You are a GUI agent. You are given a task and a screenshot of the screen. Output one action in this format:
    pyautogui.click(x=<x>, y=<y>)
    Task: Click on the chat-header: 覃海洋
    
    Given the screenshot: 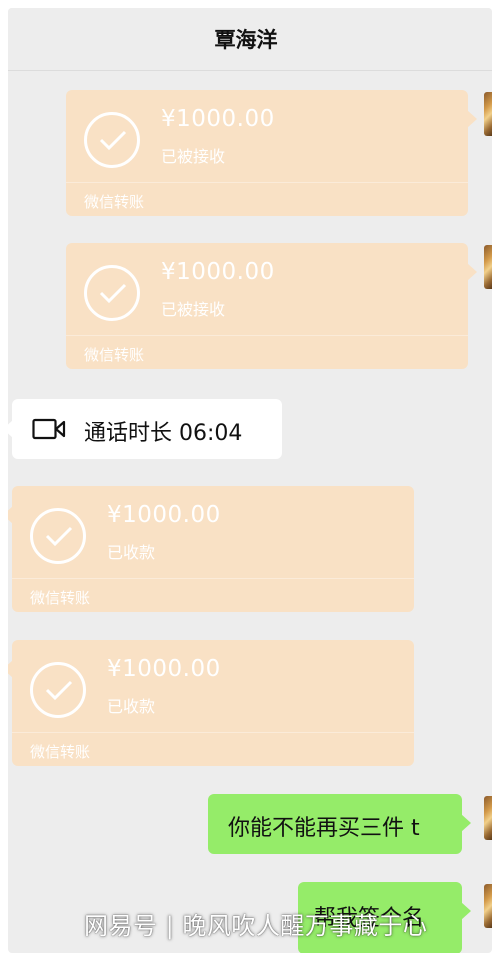 What is the action you would take?
    pyautogui.click(x=250, y=39)
    